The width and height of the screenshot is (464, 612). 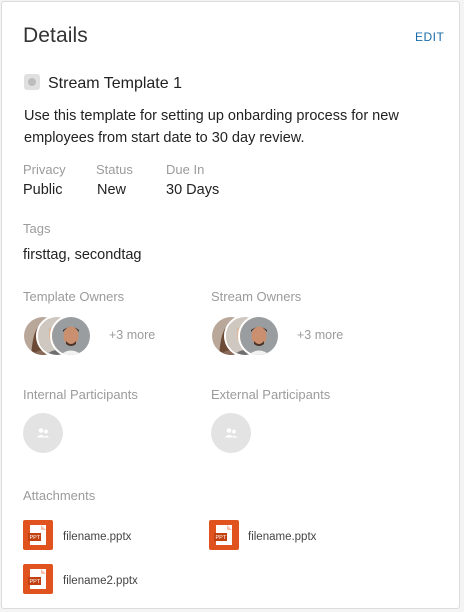 I want to click on stream-owners-avatars, so click(x=251, y=336).